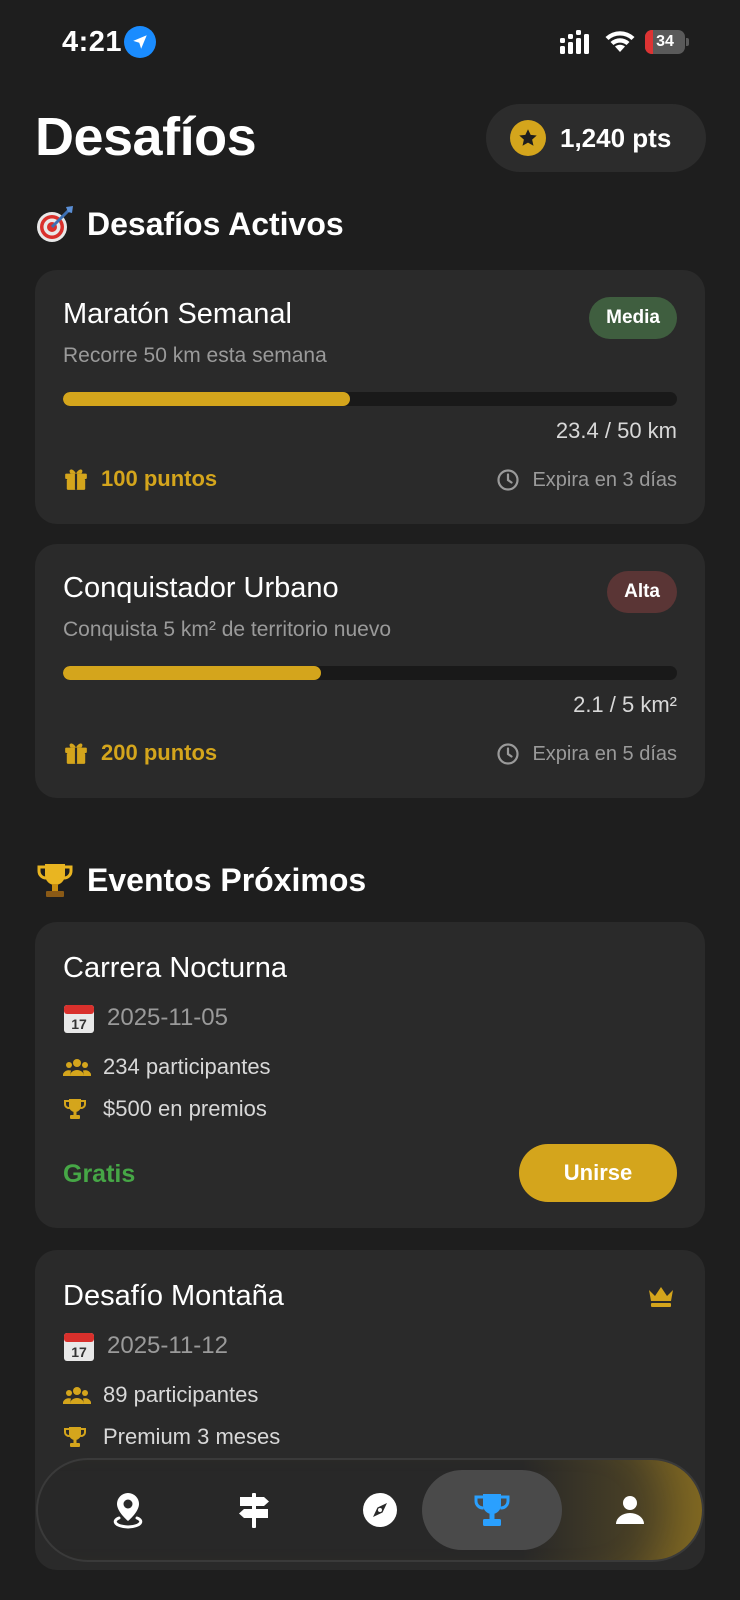  I want to click on event-participants: 89 participantes, so click(160, 1395).